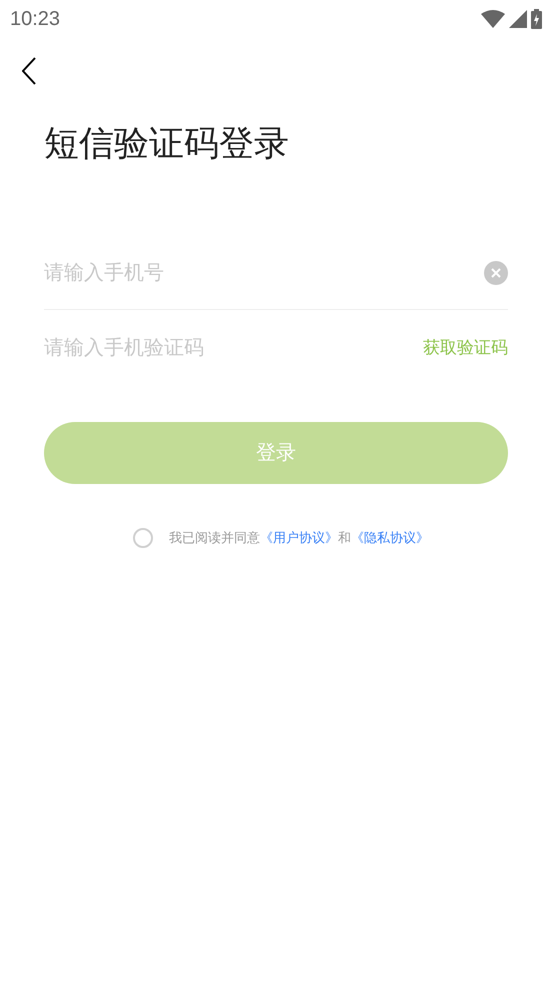 This screenshot has height=983, width=552. I want to click on agreement-checkbox, so click(143, 538).